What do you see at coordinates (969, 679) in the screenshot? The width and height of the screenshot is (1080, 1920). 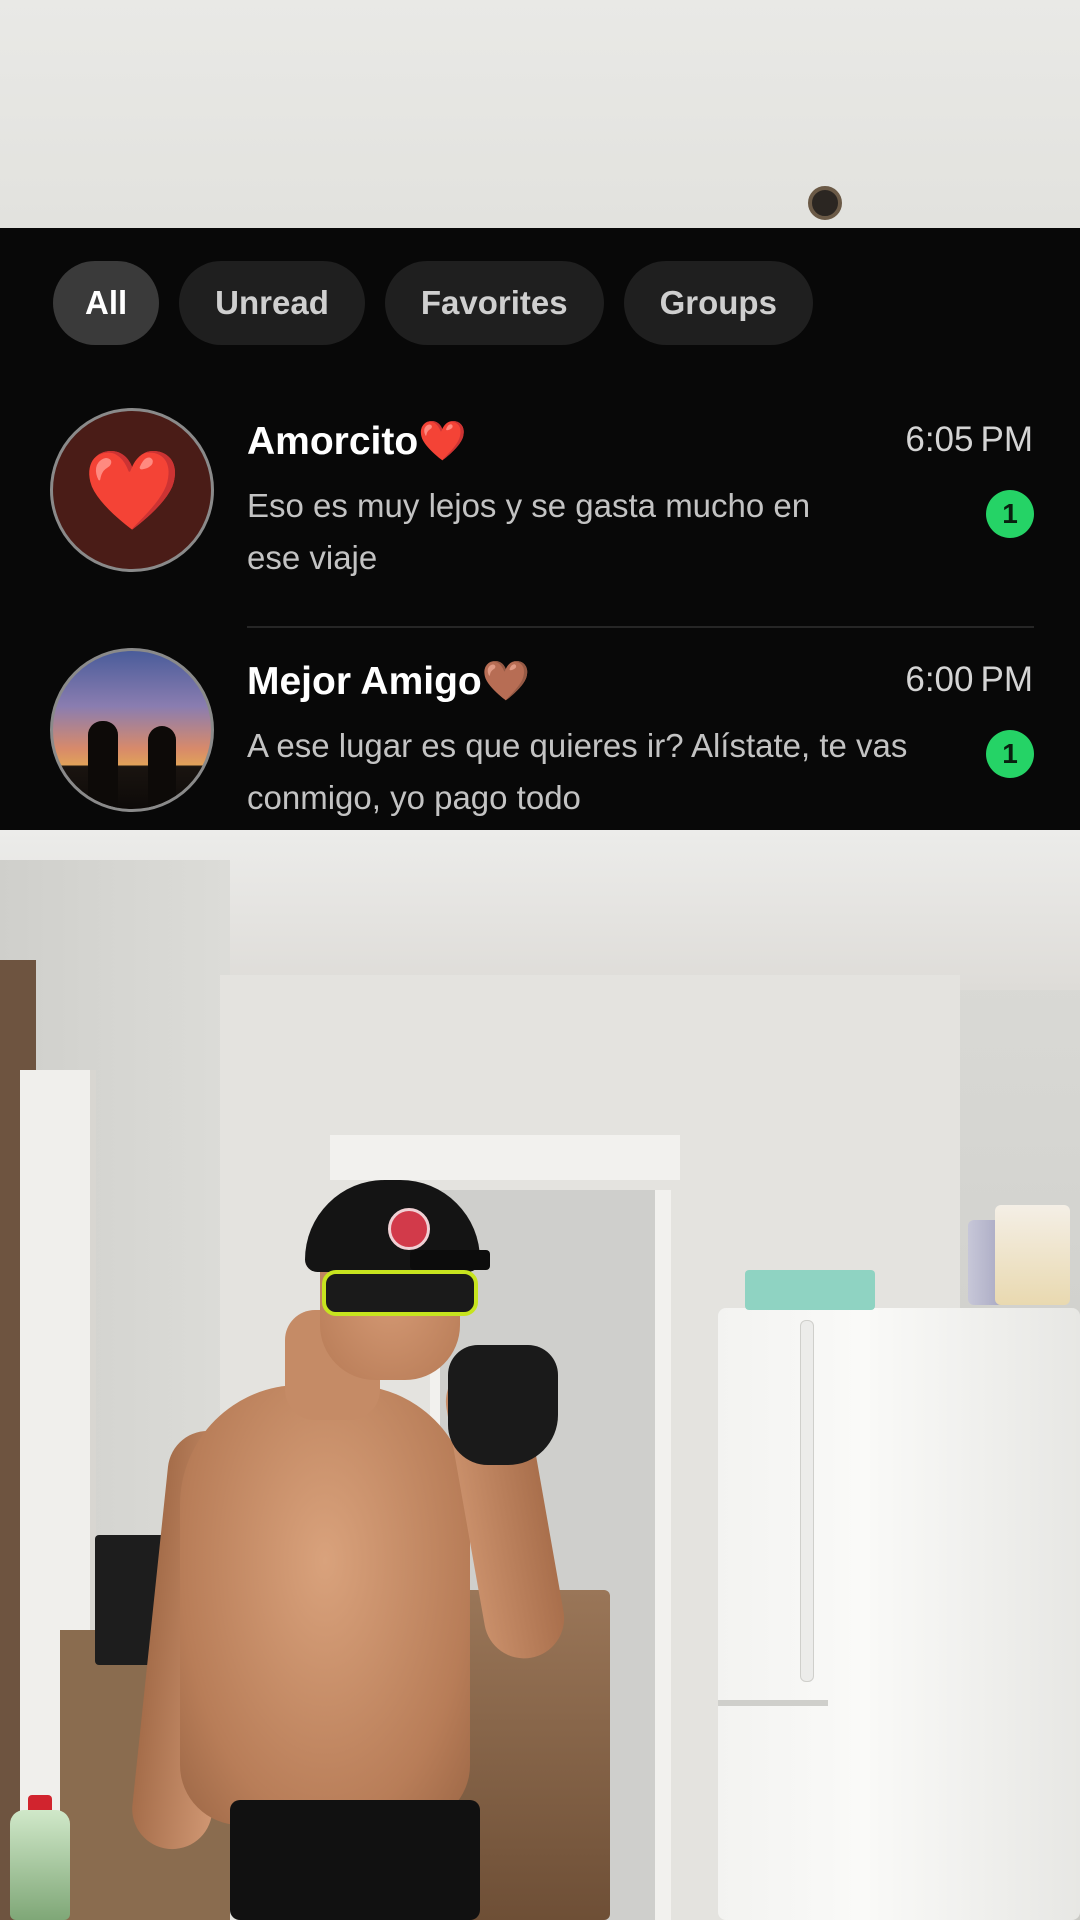 I see `chat-time: 6:00 PM` at bounding box center [969, 679].